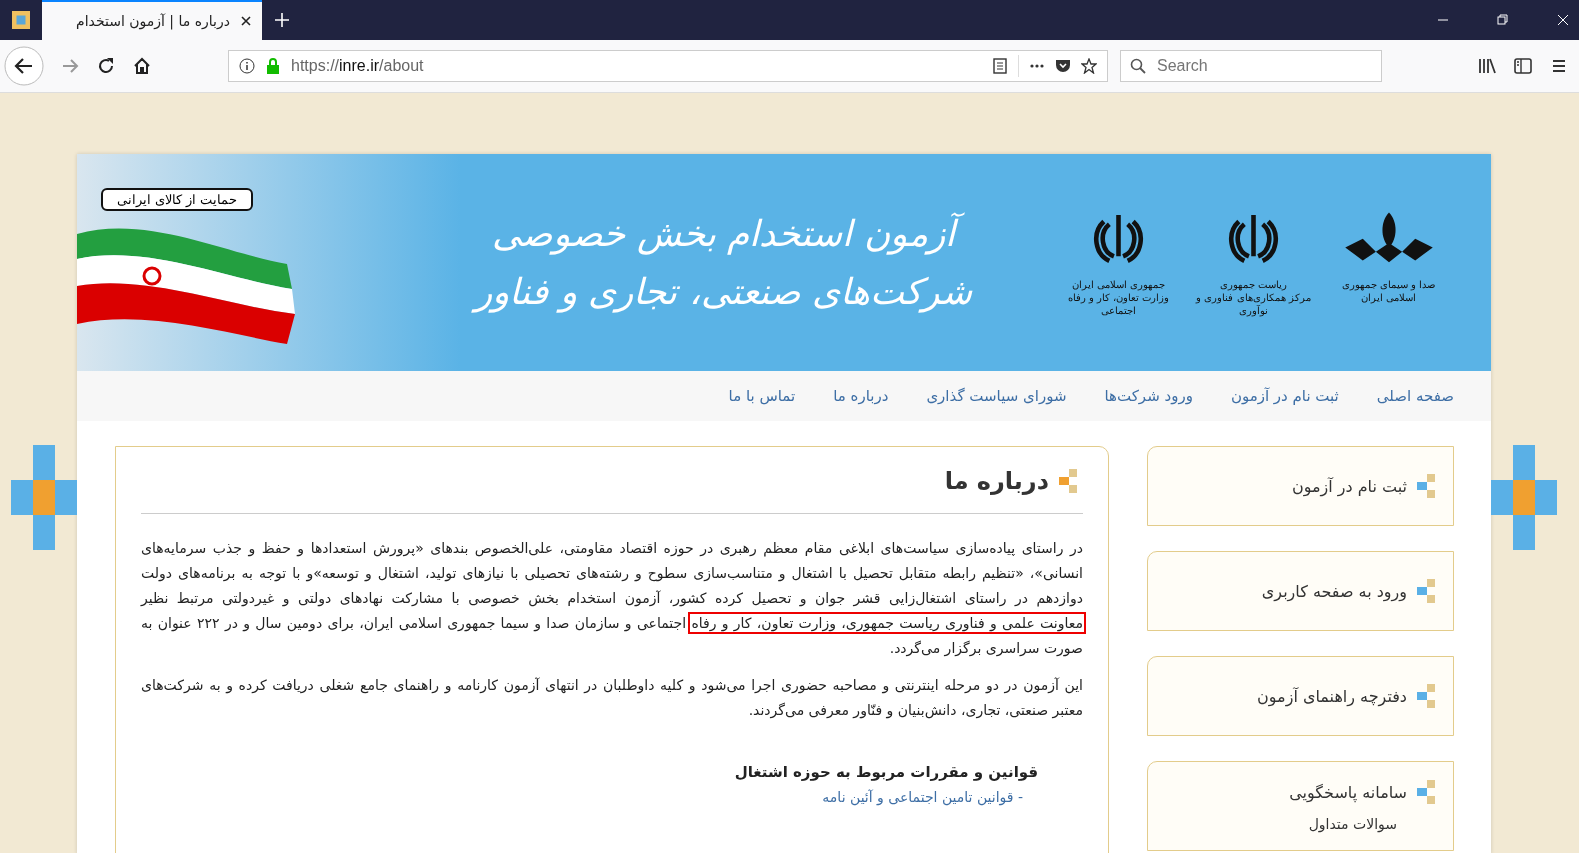  Describe the element at coordinates (887, 623) in the screenshot. I see `highlighted-text: معاونت علمی و فناوری ریاست جمهوری، وزارت تعاون، کار و رفاه` at that location.